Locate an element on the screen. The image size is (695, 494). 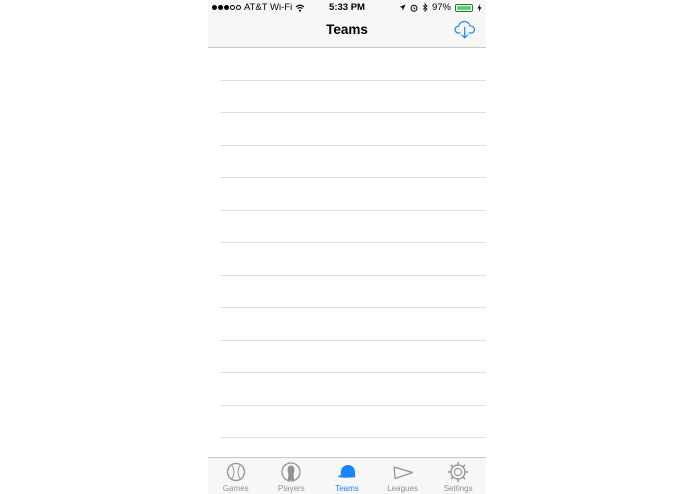
alarm-icon is located at coordinates (414, 8).